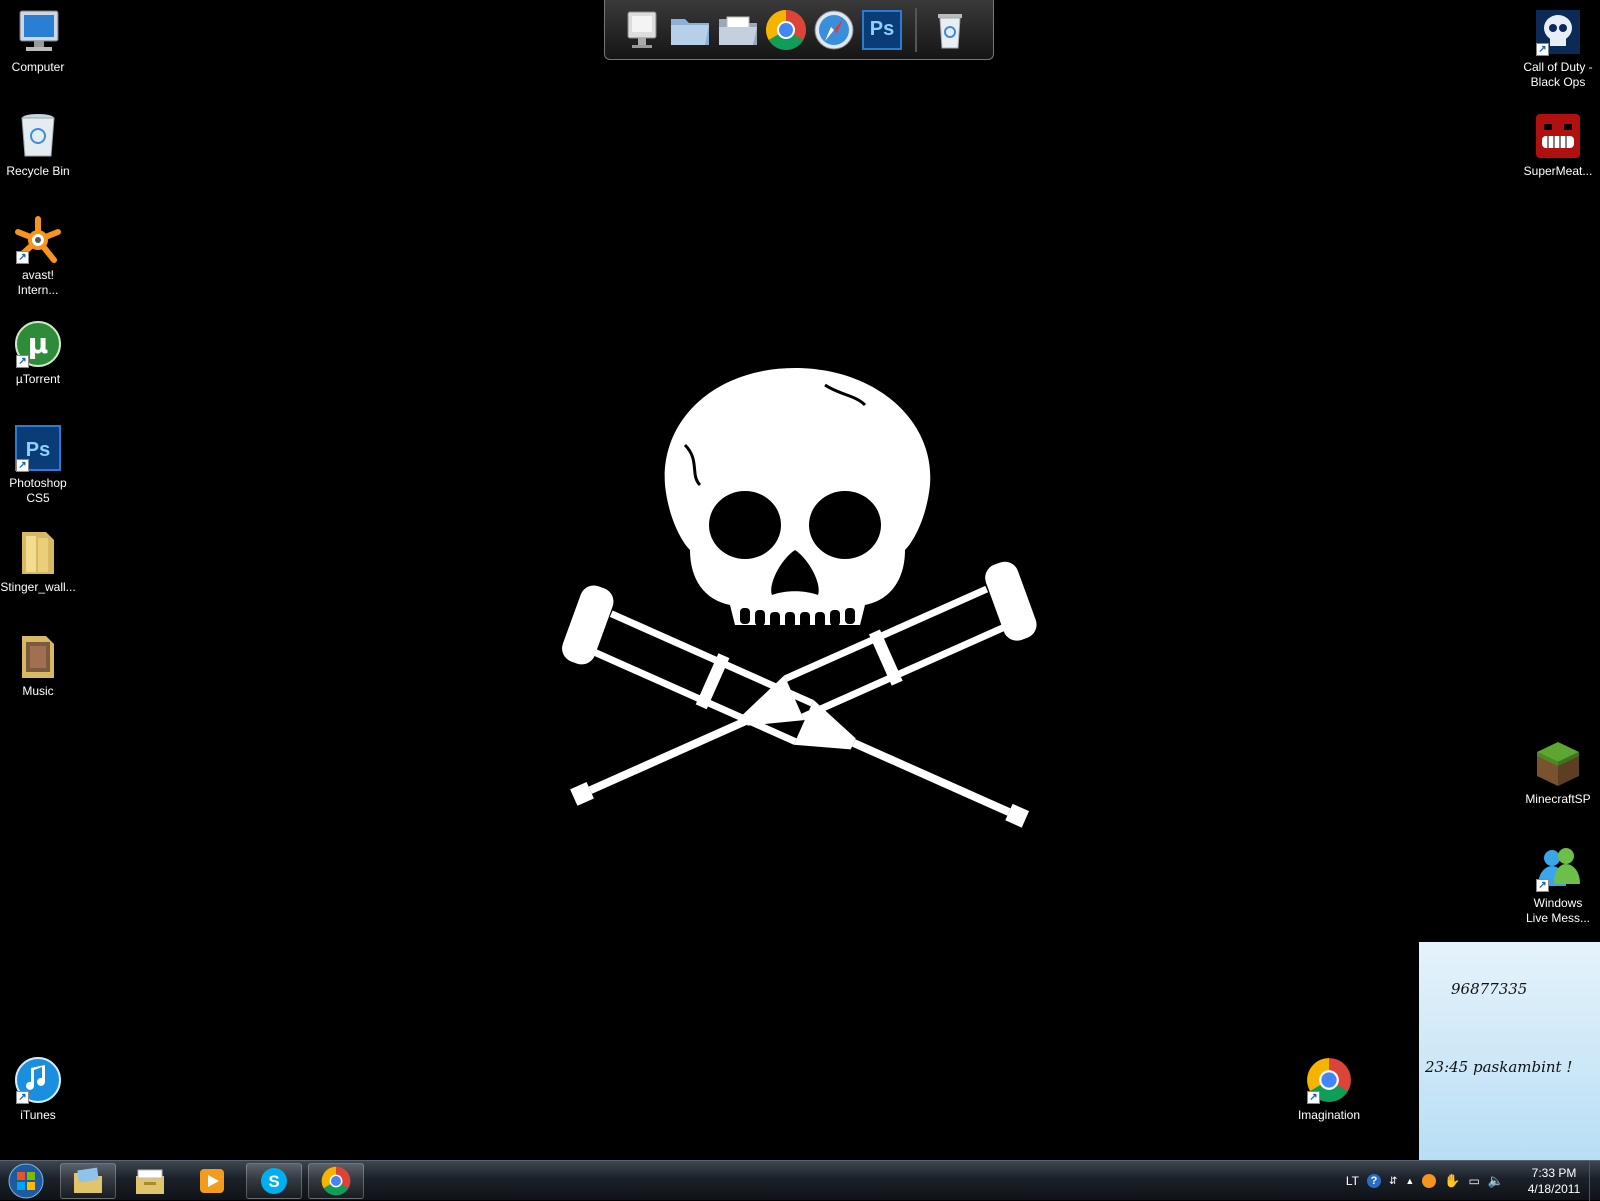 This screenshot has height=1201, width=1600. What do you see at coordinates (1496, 1181) in the screenshot?
I see `volume-icon: 🔈` at bounding box center [1496, 1181].